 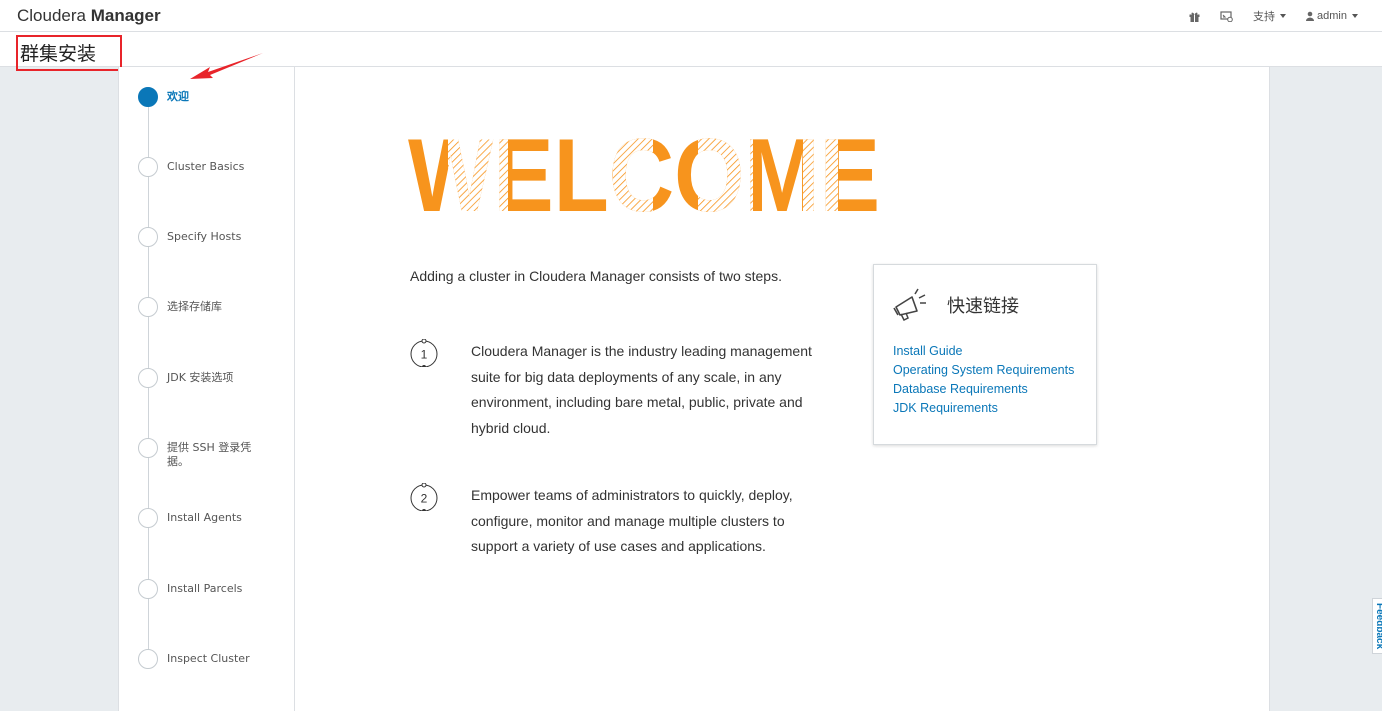 I want to click on step-5: JDK 安装选项, so click(x=202, y=378).